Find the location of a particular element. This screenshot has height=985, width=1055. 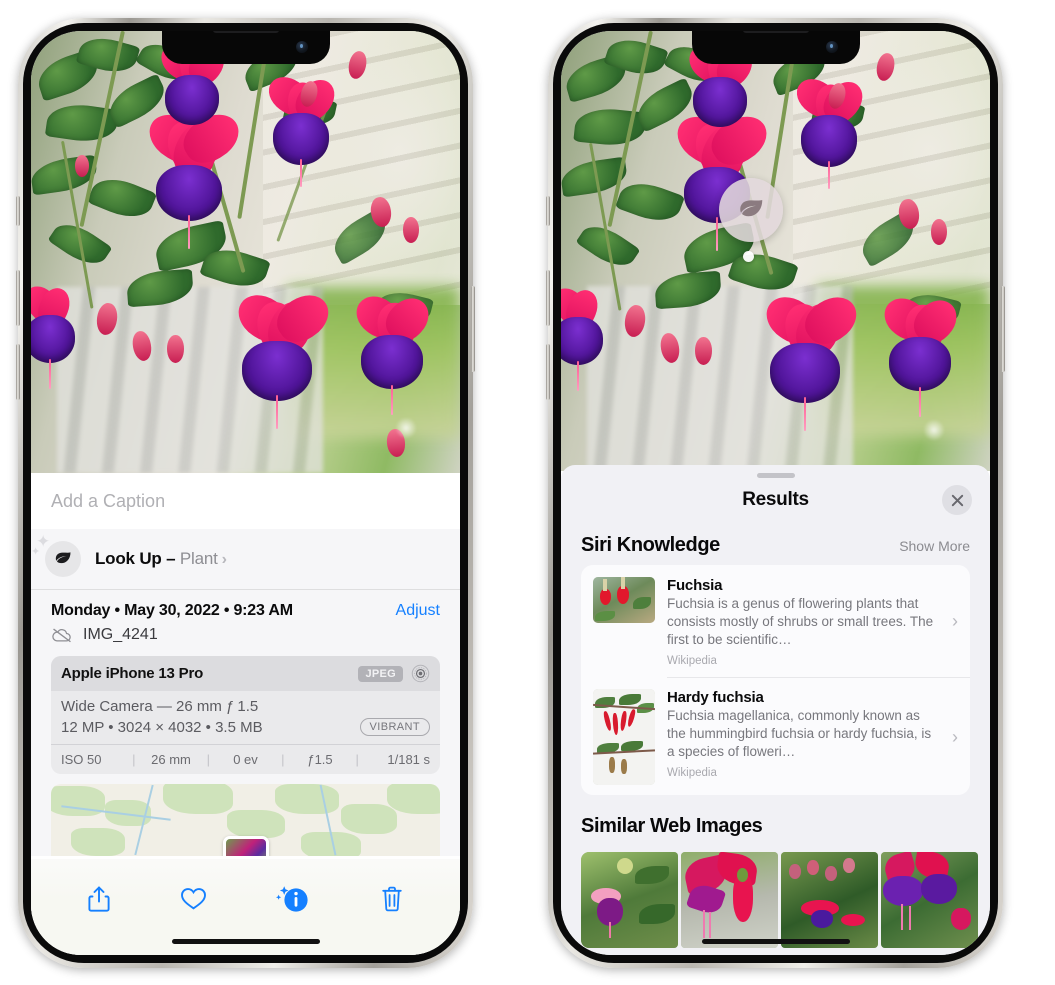

results-header: Results is located at coordinates (775, 500).